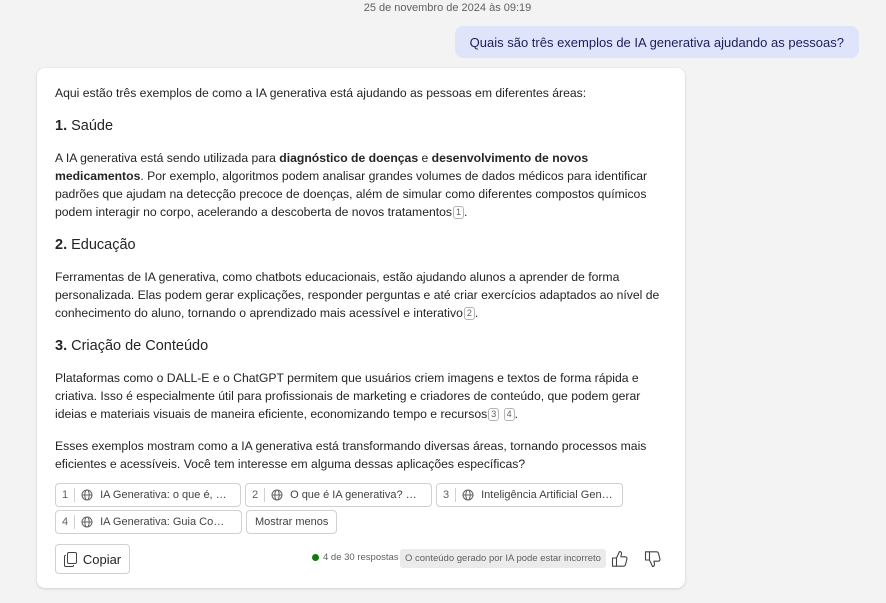 The image size is (886, 603). What do you see at coordinates (61, 245) in the screenshot?
I see `section-number: 2.` at bounding box center [61, 245].